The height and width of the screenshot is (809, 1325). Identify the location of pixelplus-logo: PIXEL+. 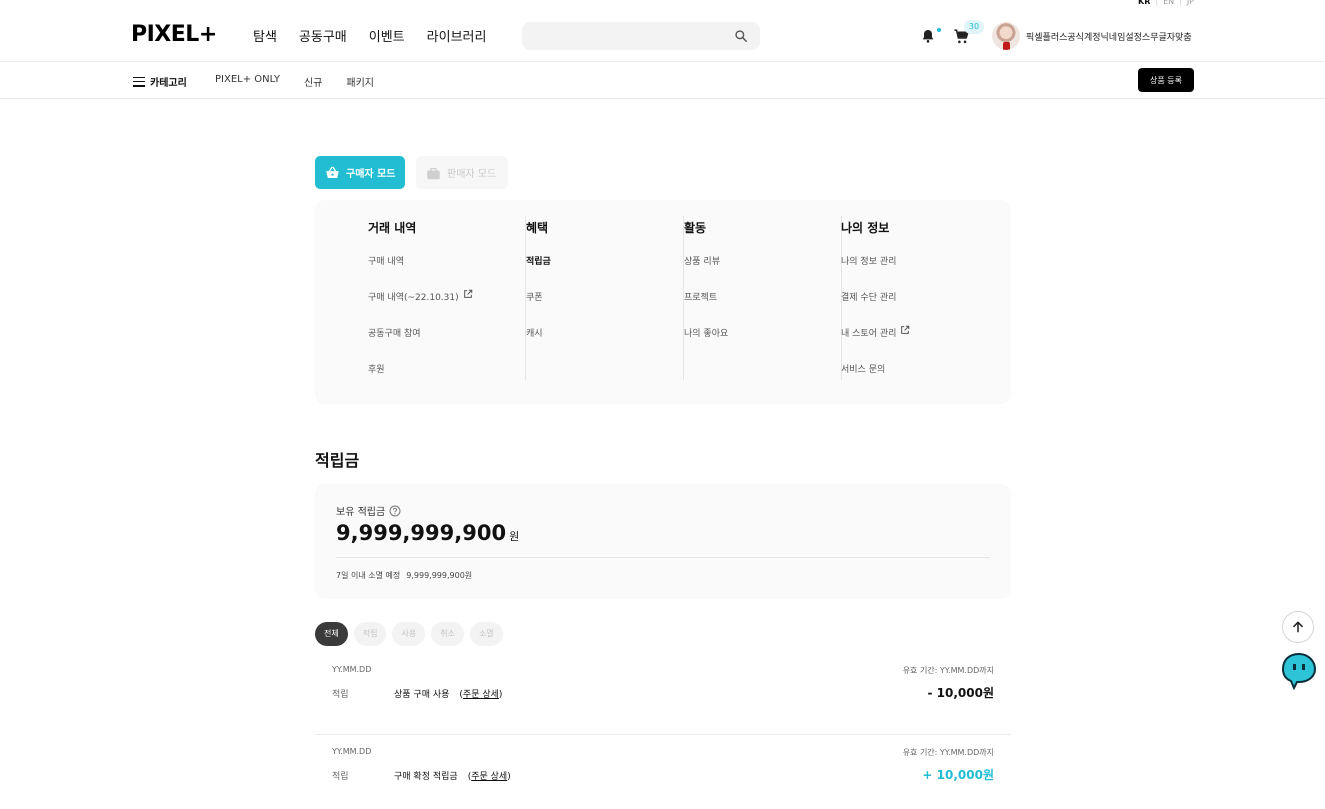
(174, 35).